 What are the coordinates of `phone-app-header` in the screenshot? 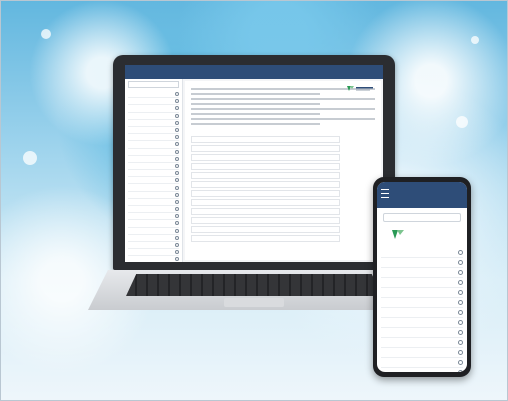 It's located at (422, 195).